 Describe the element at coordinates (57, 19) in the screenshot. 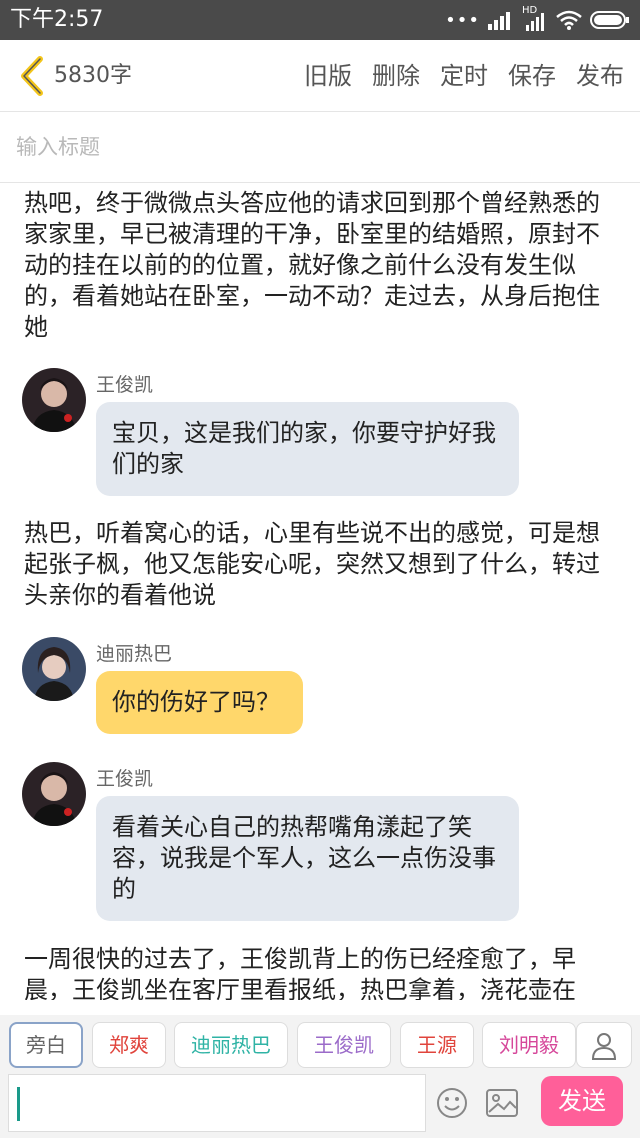

I see `status-time: 下午2:57` at that location.